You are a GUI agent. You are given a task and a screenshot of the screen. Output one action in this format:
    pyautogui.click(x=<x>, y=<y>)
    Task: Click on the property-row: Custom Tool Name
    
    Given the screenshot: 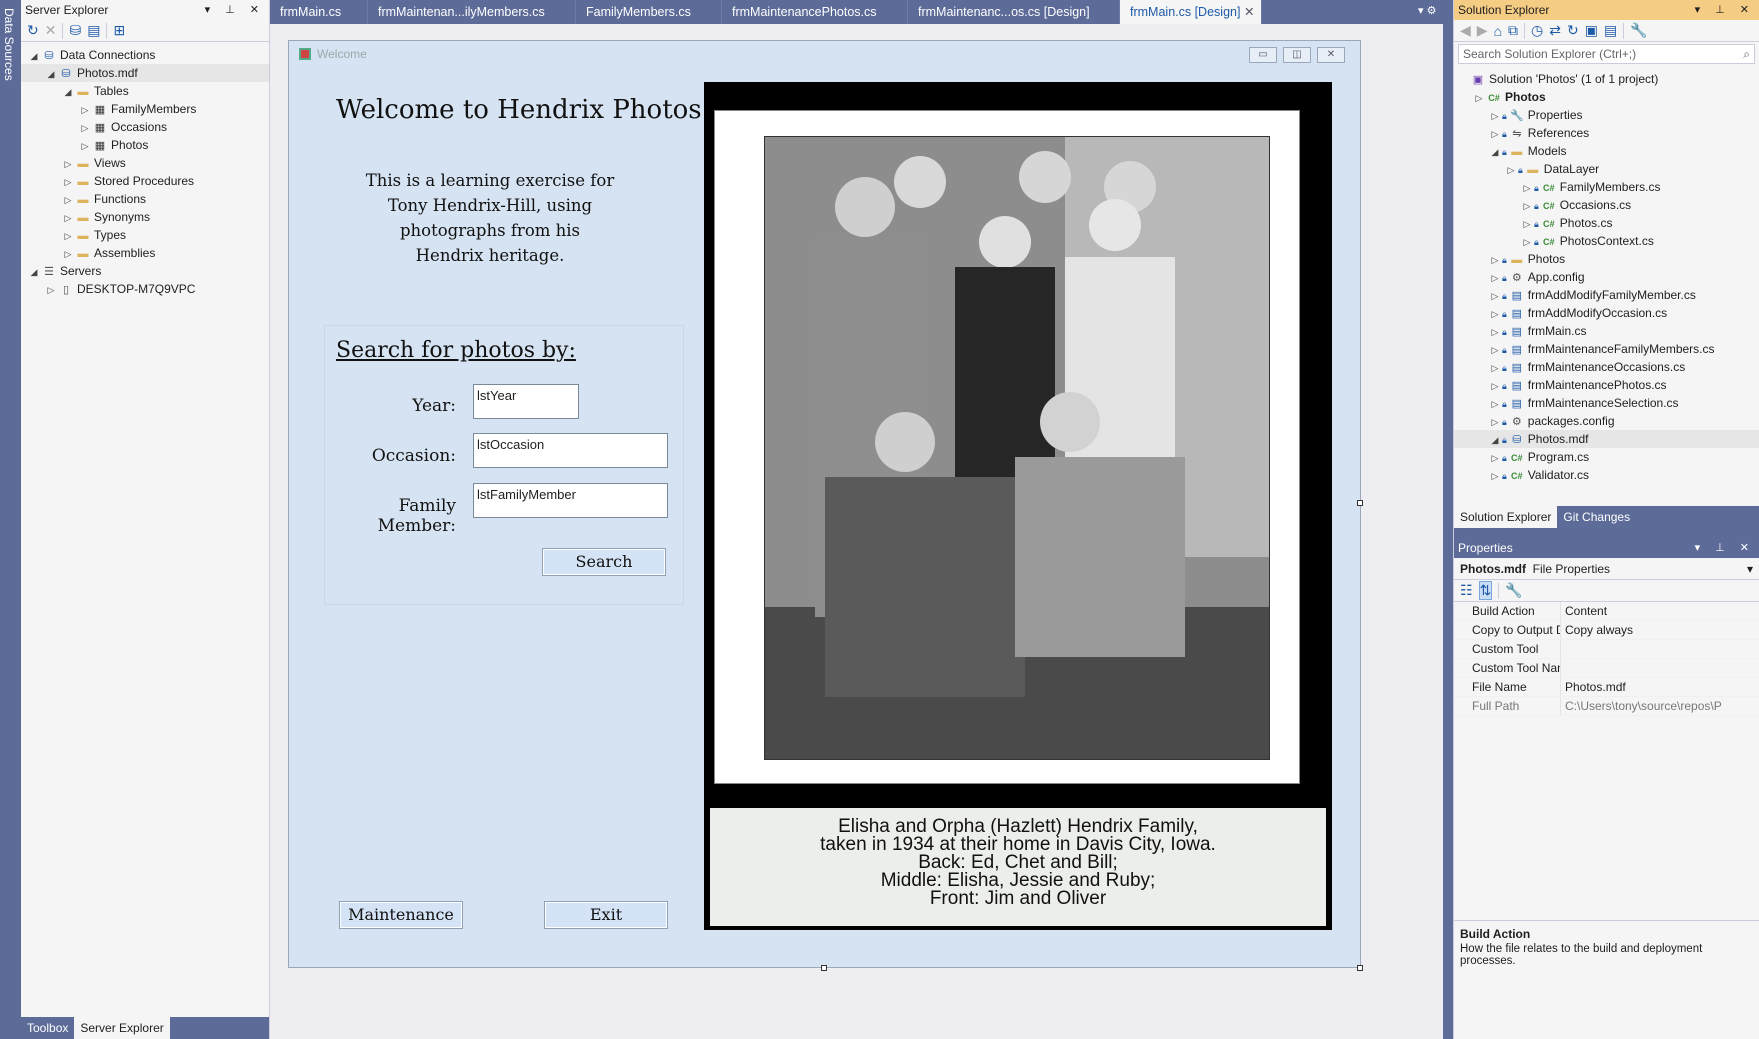 What is the action you would take?
    pyautogui.click(x=1606, y=668)
    